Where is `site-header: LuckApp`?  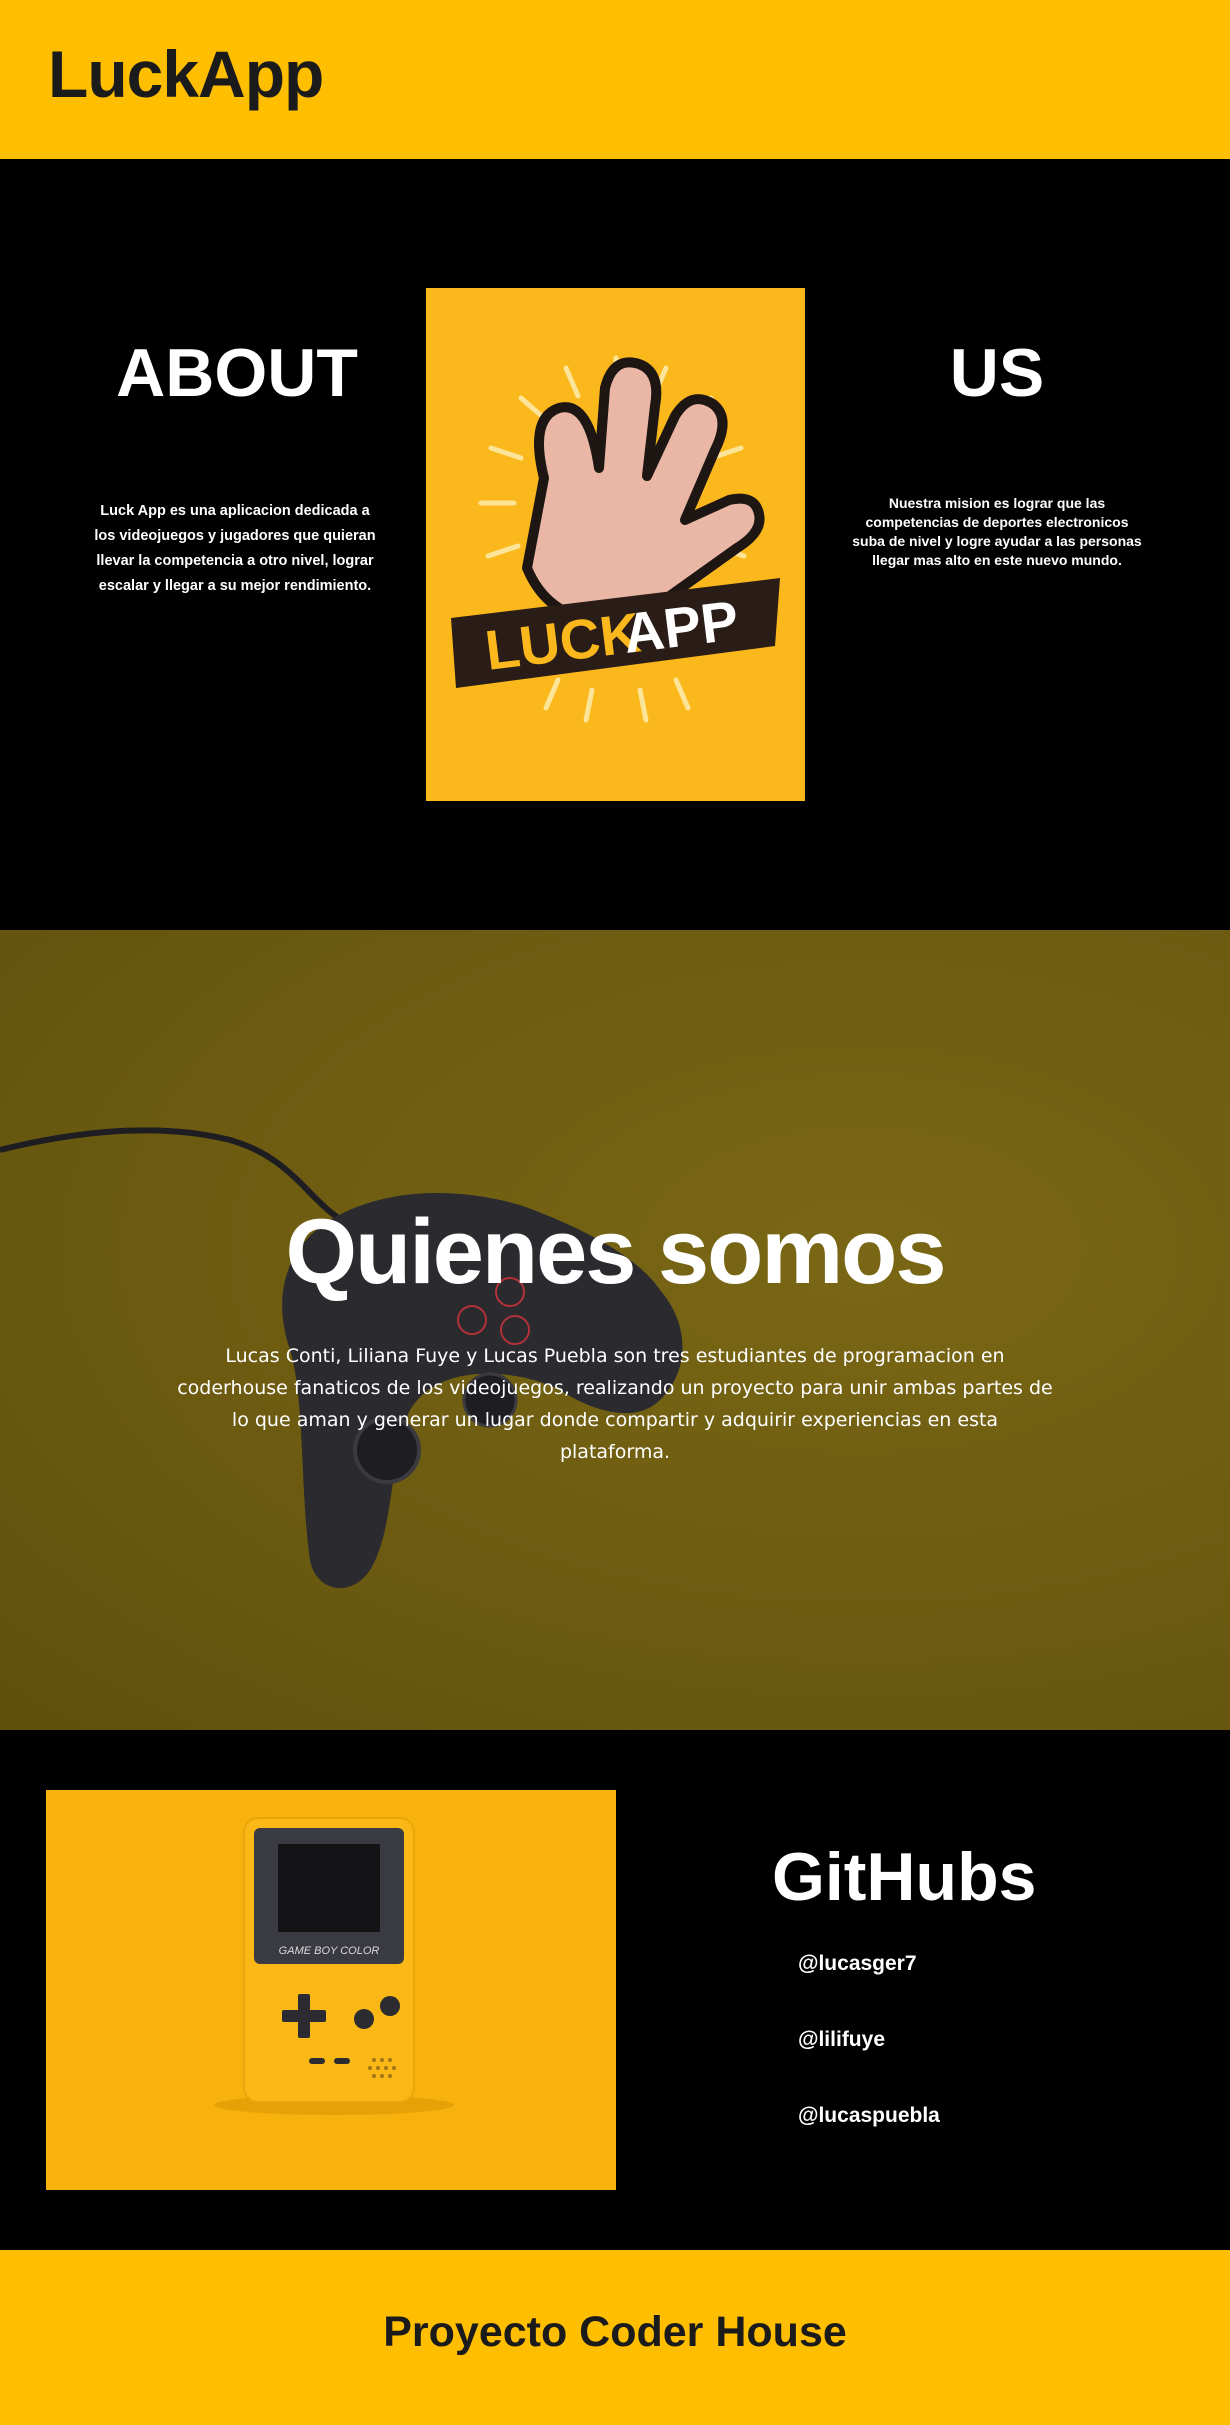 site-header: LuckApp is located at coordinates (615, 79).